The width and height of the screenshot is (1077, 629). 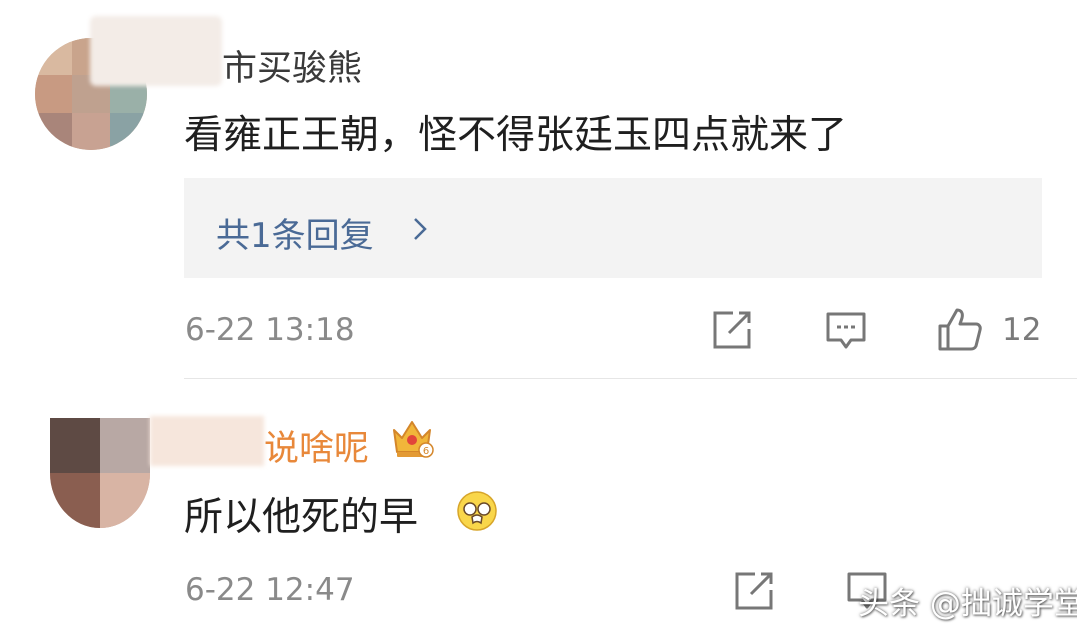 I want to click on replies-link: 共1条回复, so click(x=613, y=228).